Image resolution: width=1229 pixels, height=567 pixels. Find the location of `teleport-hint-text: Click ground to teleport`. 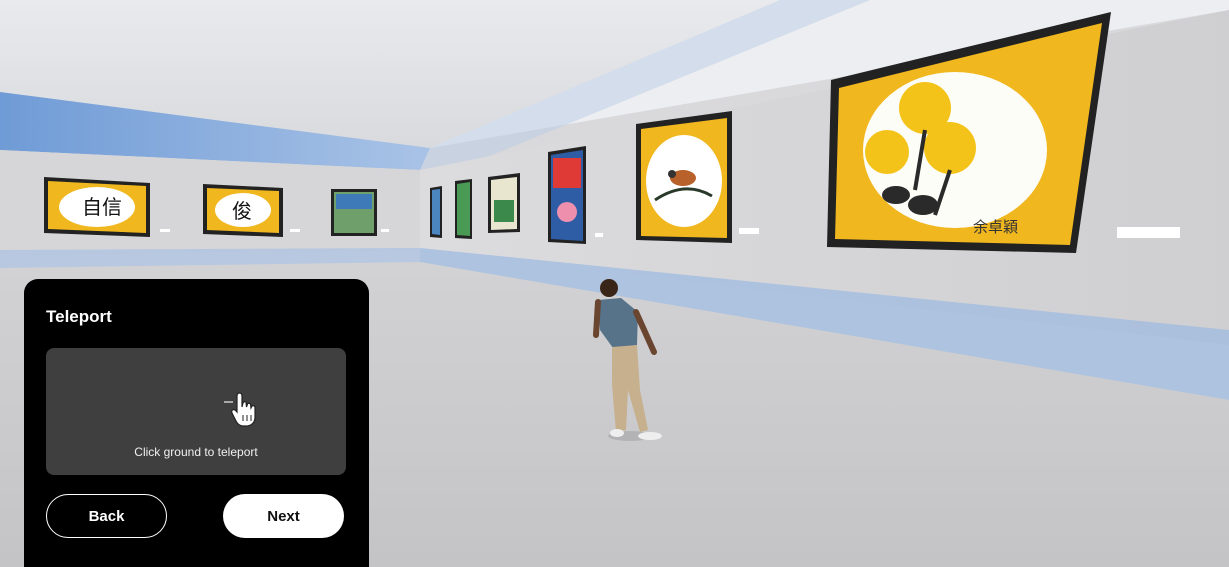

teleport-hint-text: Click ground to teleport is located at coordinates (196, 452).